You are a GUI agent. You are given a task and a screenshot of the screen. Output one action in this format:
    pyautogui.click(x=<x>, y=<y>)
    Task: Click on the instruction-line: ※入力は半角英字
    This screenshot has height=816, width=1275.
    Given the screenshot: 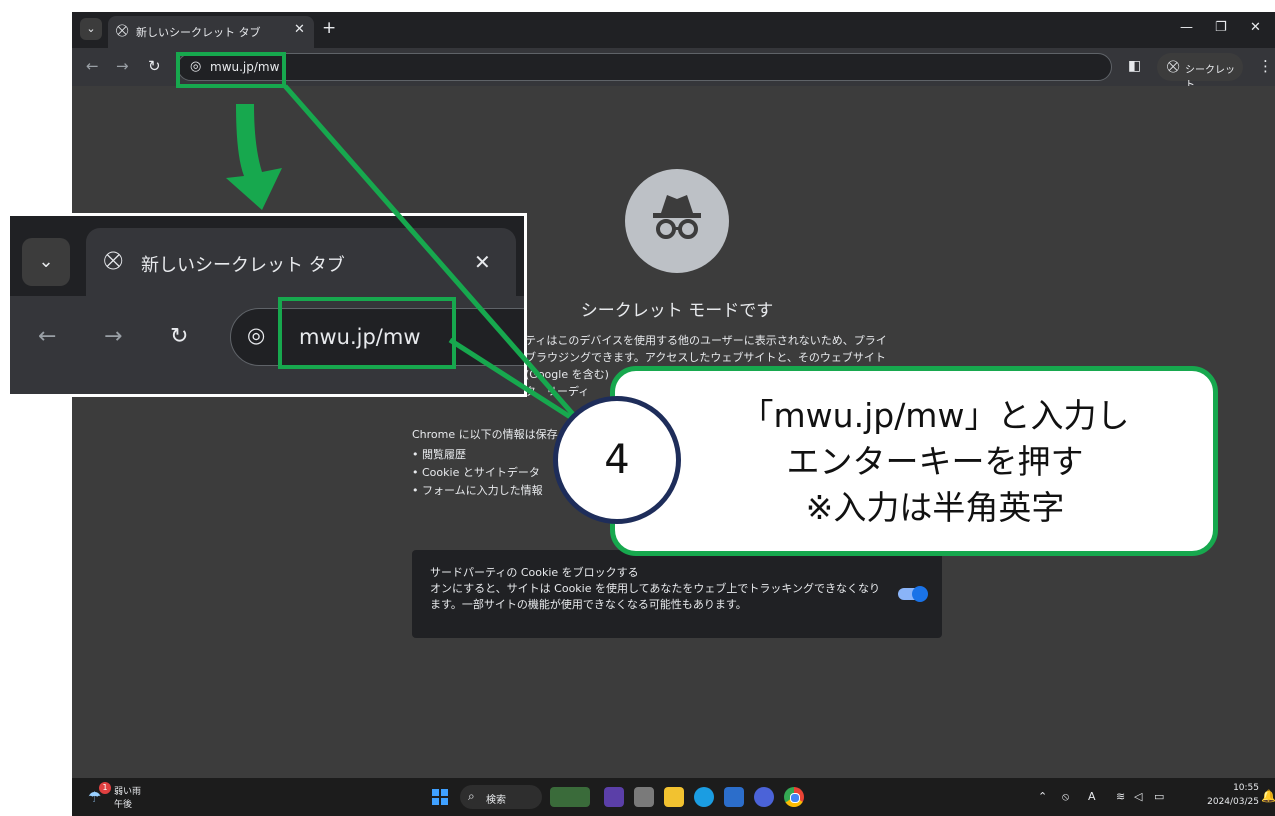 What is the action you would take?
    pyautogui.click(x=935, y=507)
    